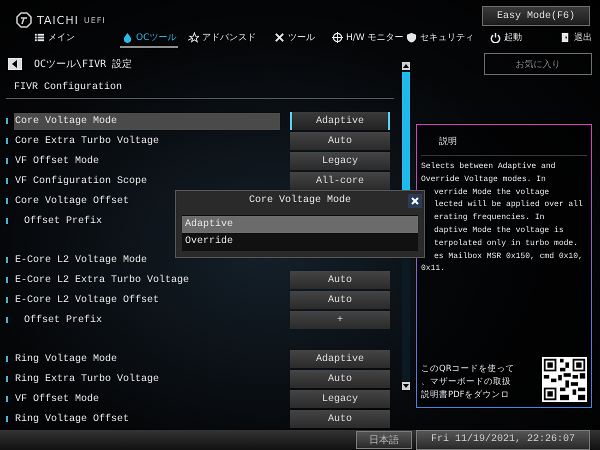 This screenshot has height=450, width=600. I want to click on nav-tab: 起動, so click(506, 38).